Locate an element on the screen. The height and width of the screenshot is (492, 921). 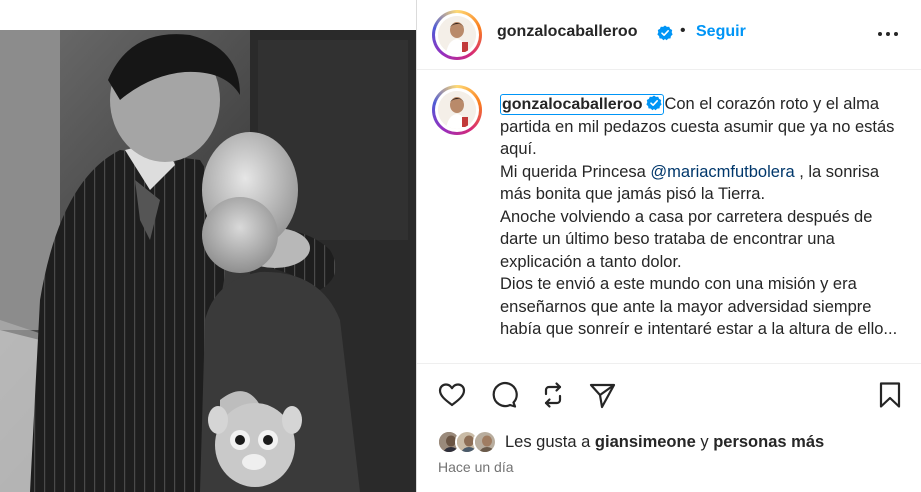
author-username: gonzalocaballeroo is located at coordinates (567, 32).